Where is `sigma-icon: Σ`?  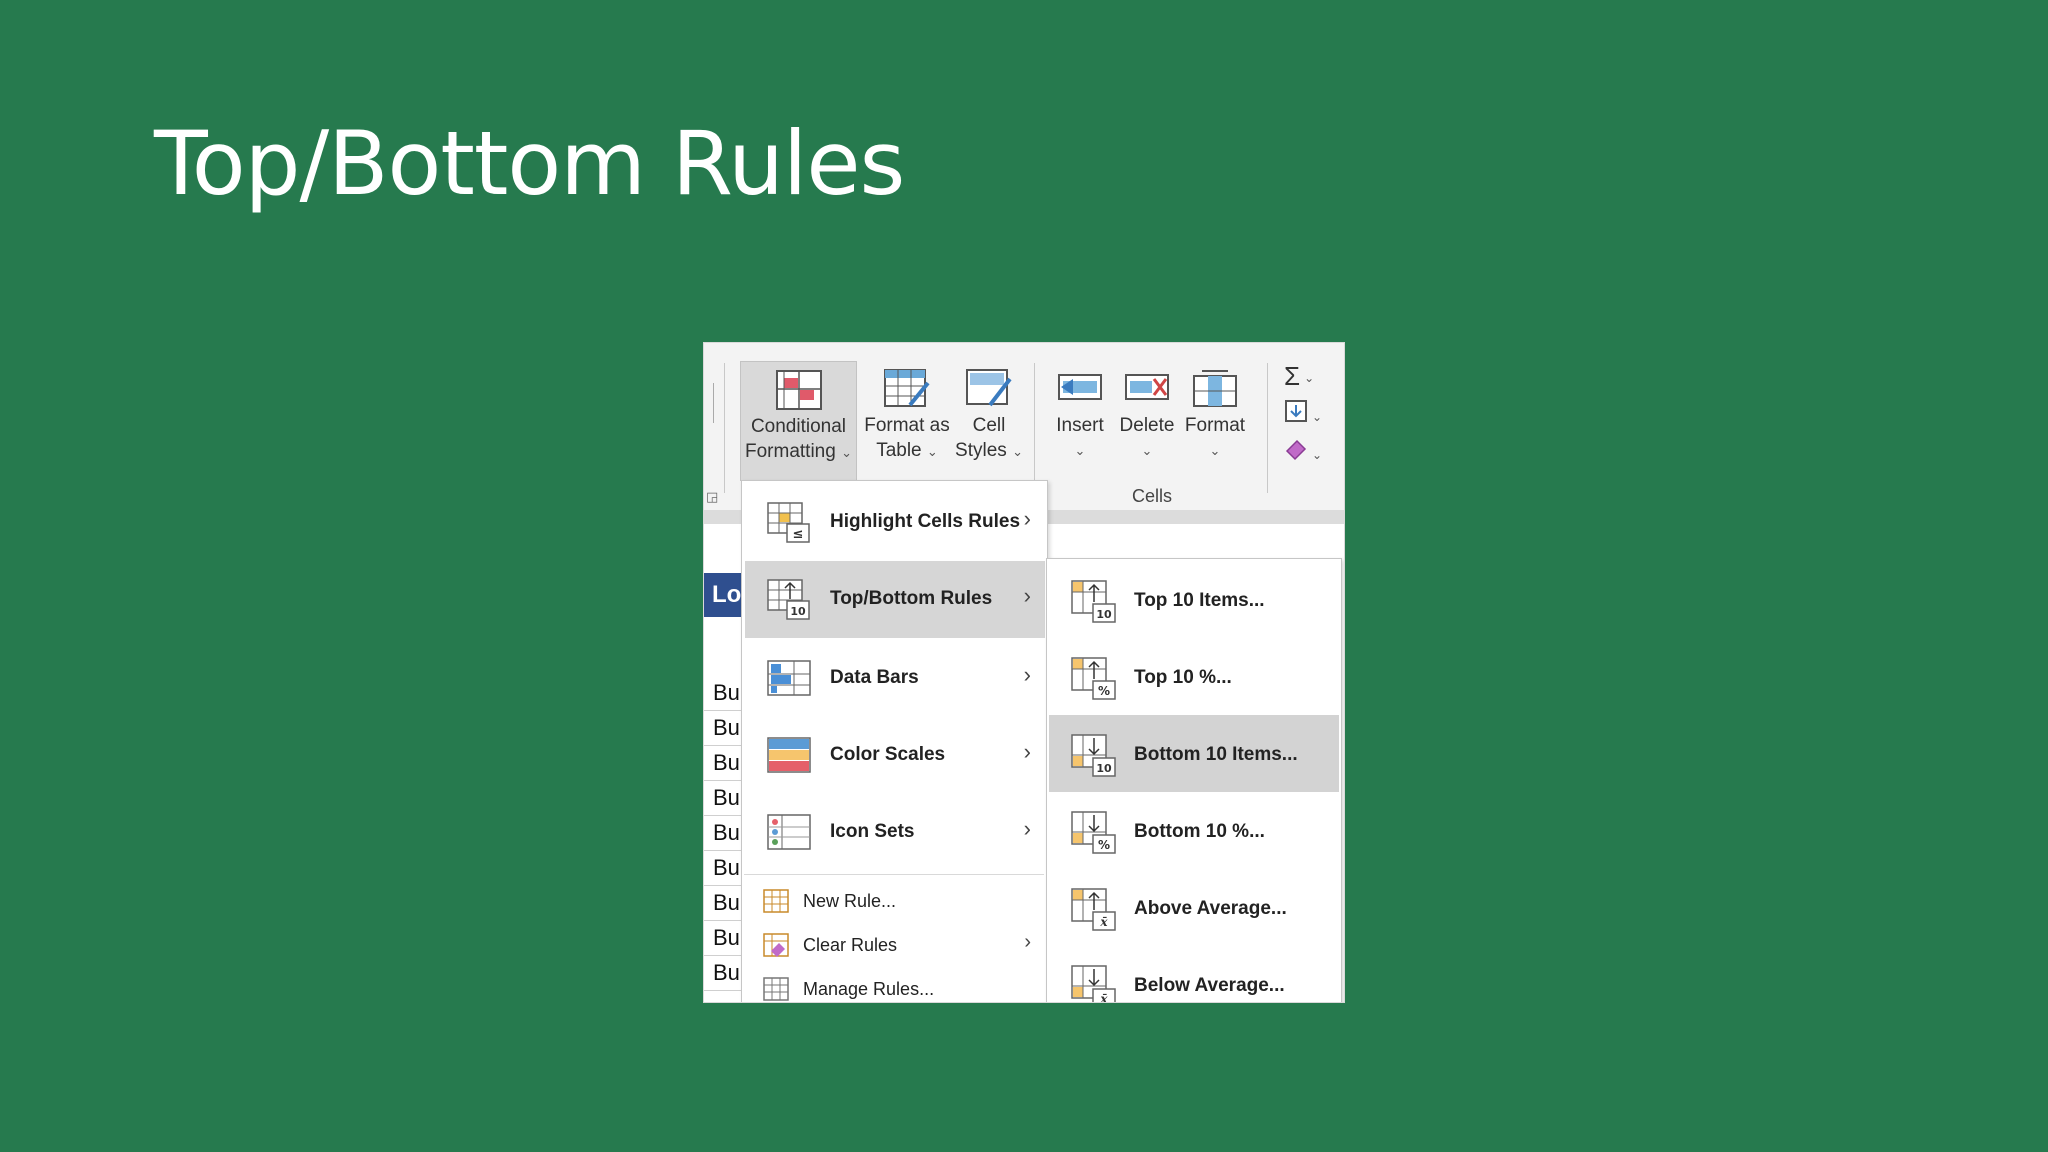 sigma-icon: Σ is located at coordinates (1292, 376).